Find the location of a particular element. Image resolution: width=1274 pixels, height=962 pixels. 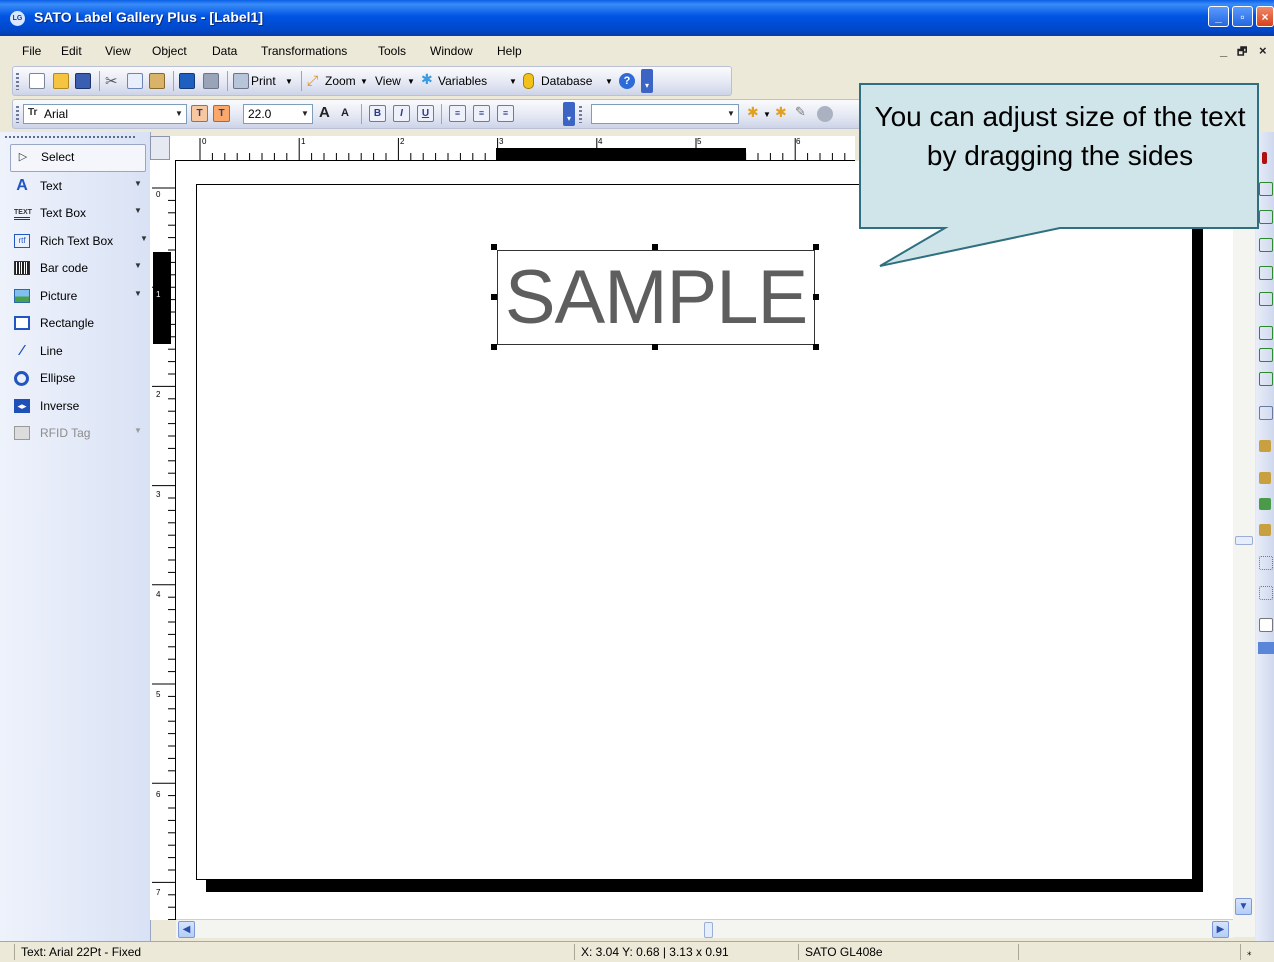

variables-button: Variables is located at coordinates (462, 81).